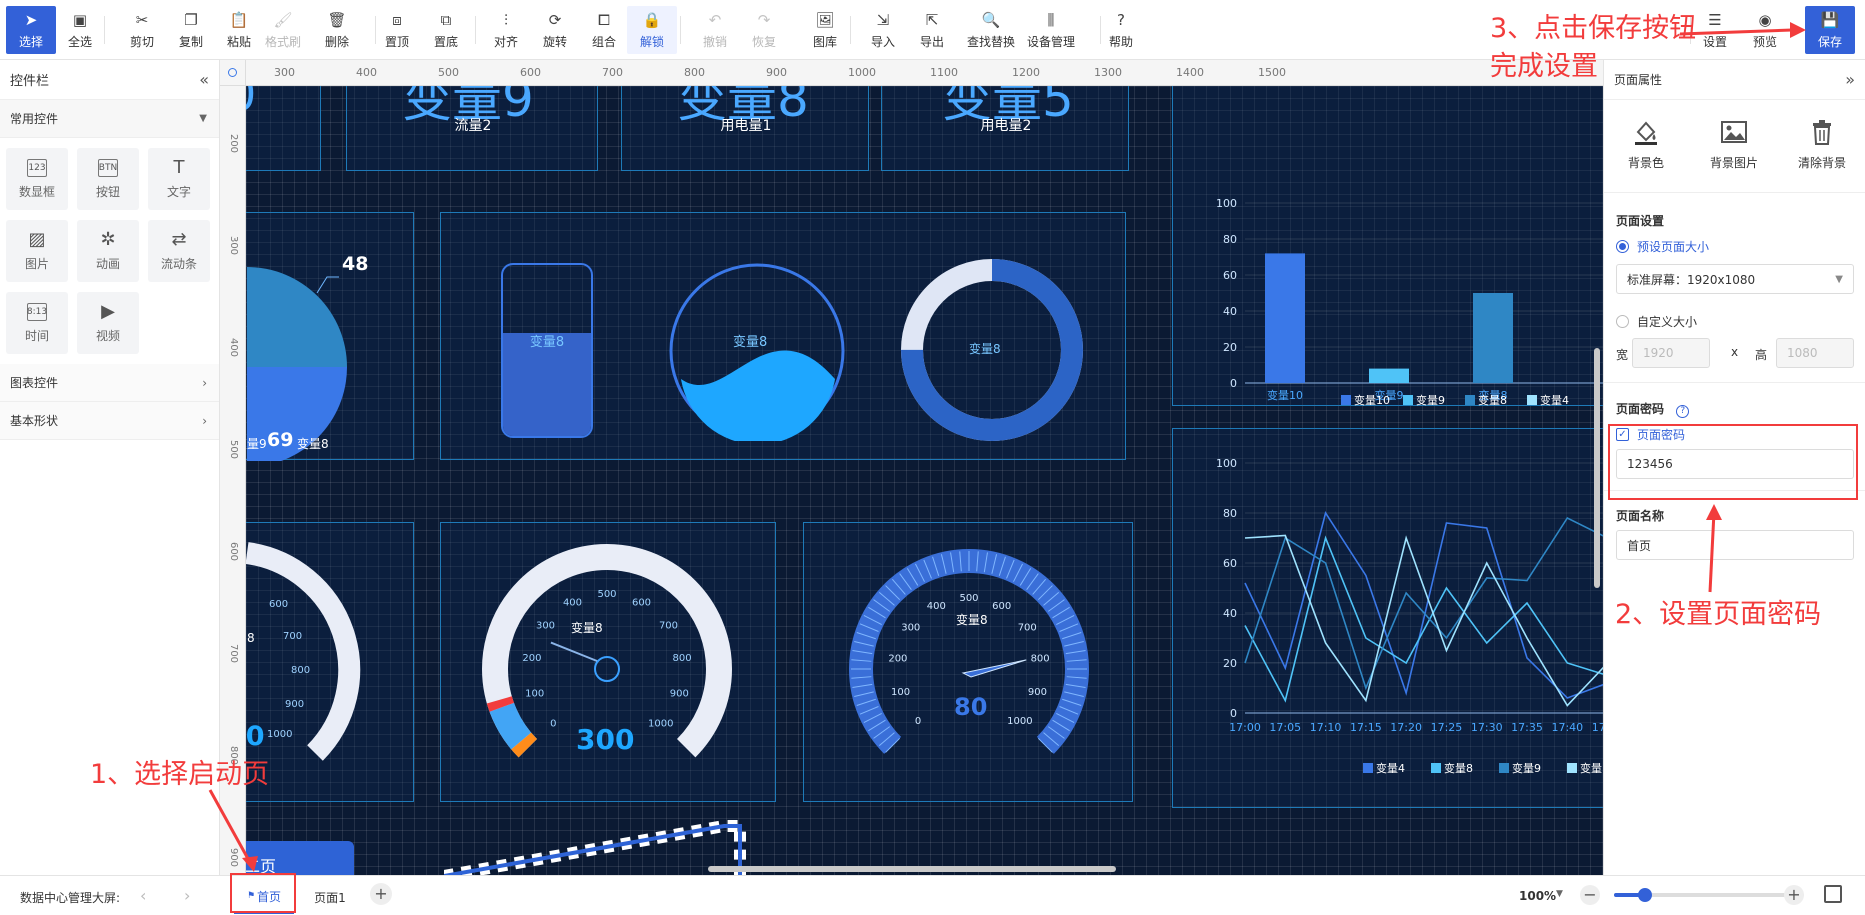  What do you see at coordinates (80, 30) in the screenshot?
I see `toolbar-button-select-all: ▣ 全选` at bounding box center [80, 30].